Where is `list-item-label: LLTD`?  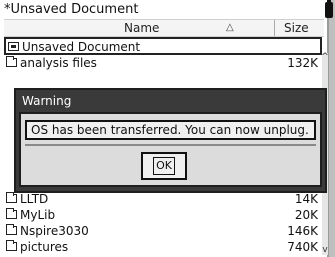 list-item-label: LLTD is located at coordinates (34, 199).